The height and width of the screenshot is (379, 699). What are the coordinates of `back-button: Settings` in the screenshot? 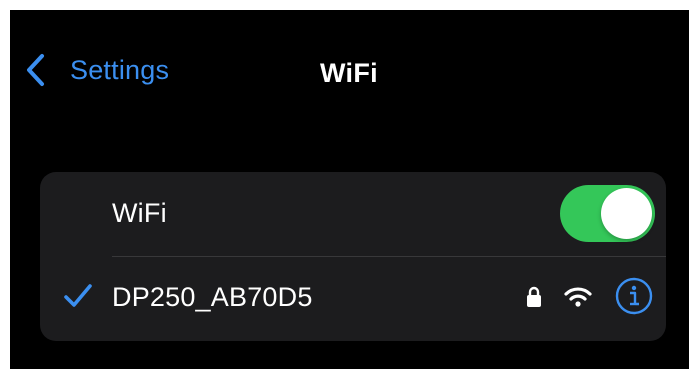 It's located at (96, 70).